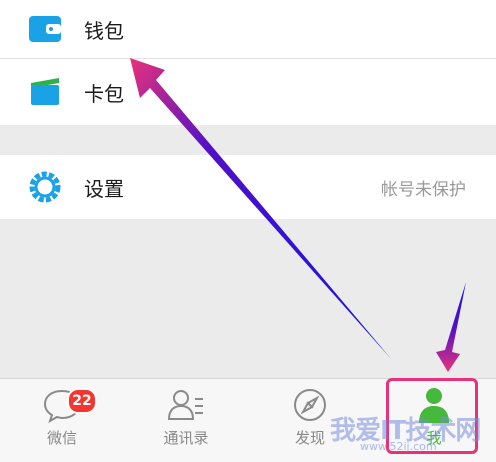 The image size is (496, 462). Describe the element at coordinates (61, 438) in the screenshot. I see `tab-wechat-label: 微信` at that location.